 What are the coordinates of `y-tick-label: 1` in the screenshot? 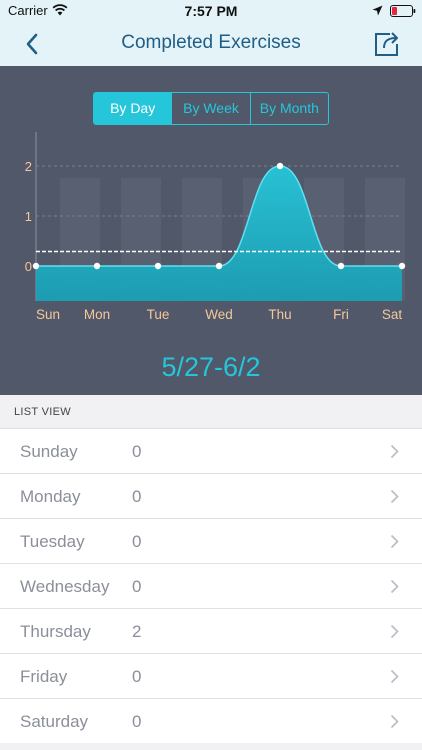 It's located at (28, 216).